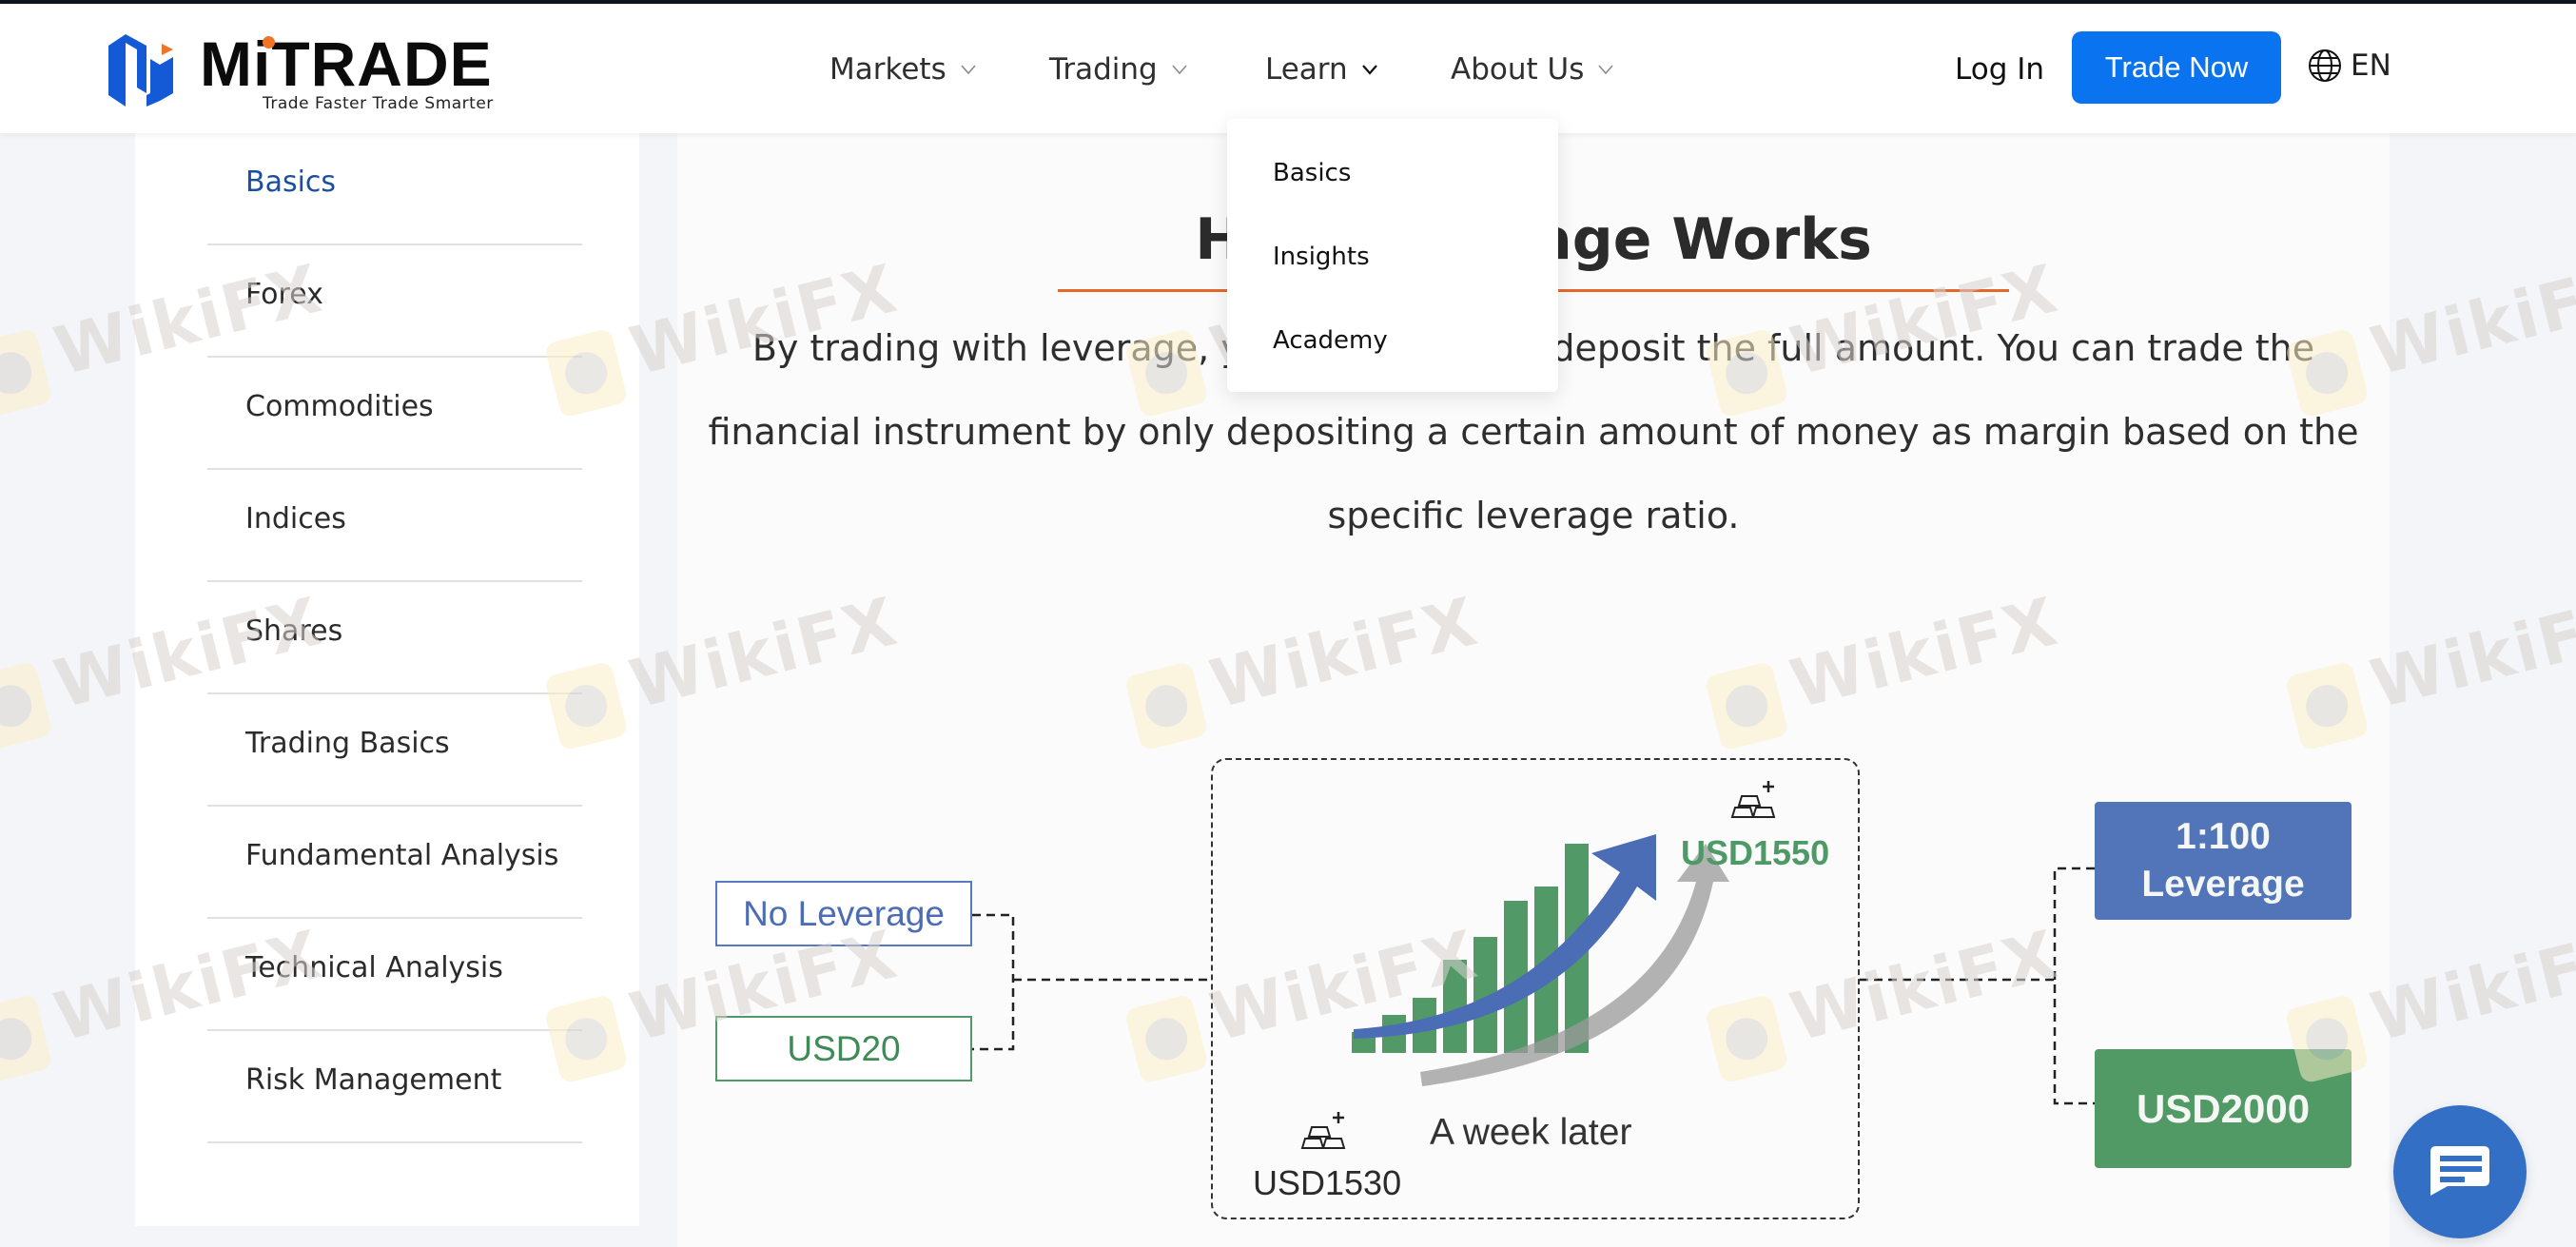  Describe the element at coordinates (1978, 986) in the screenshot. I see `connector-right` at that location.